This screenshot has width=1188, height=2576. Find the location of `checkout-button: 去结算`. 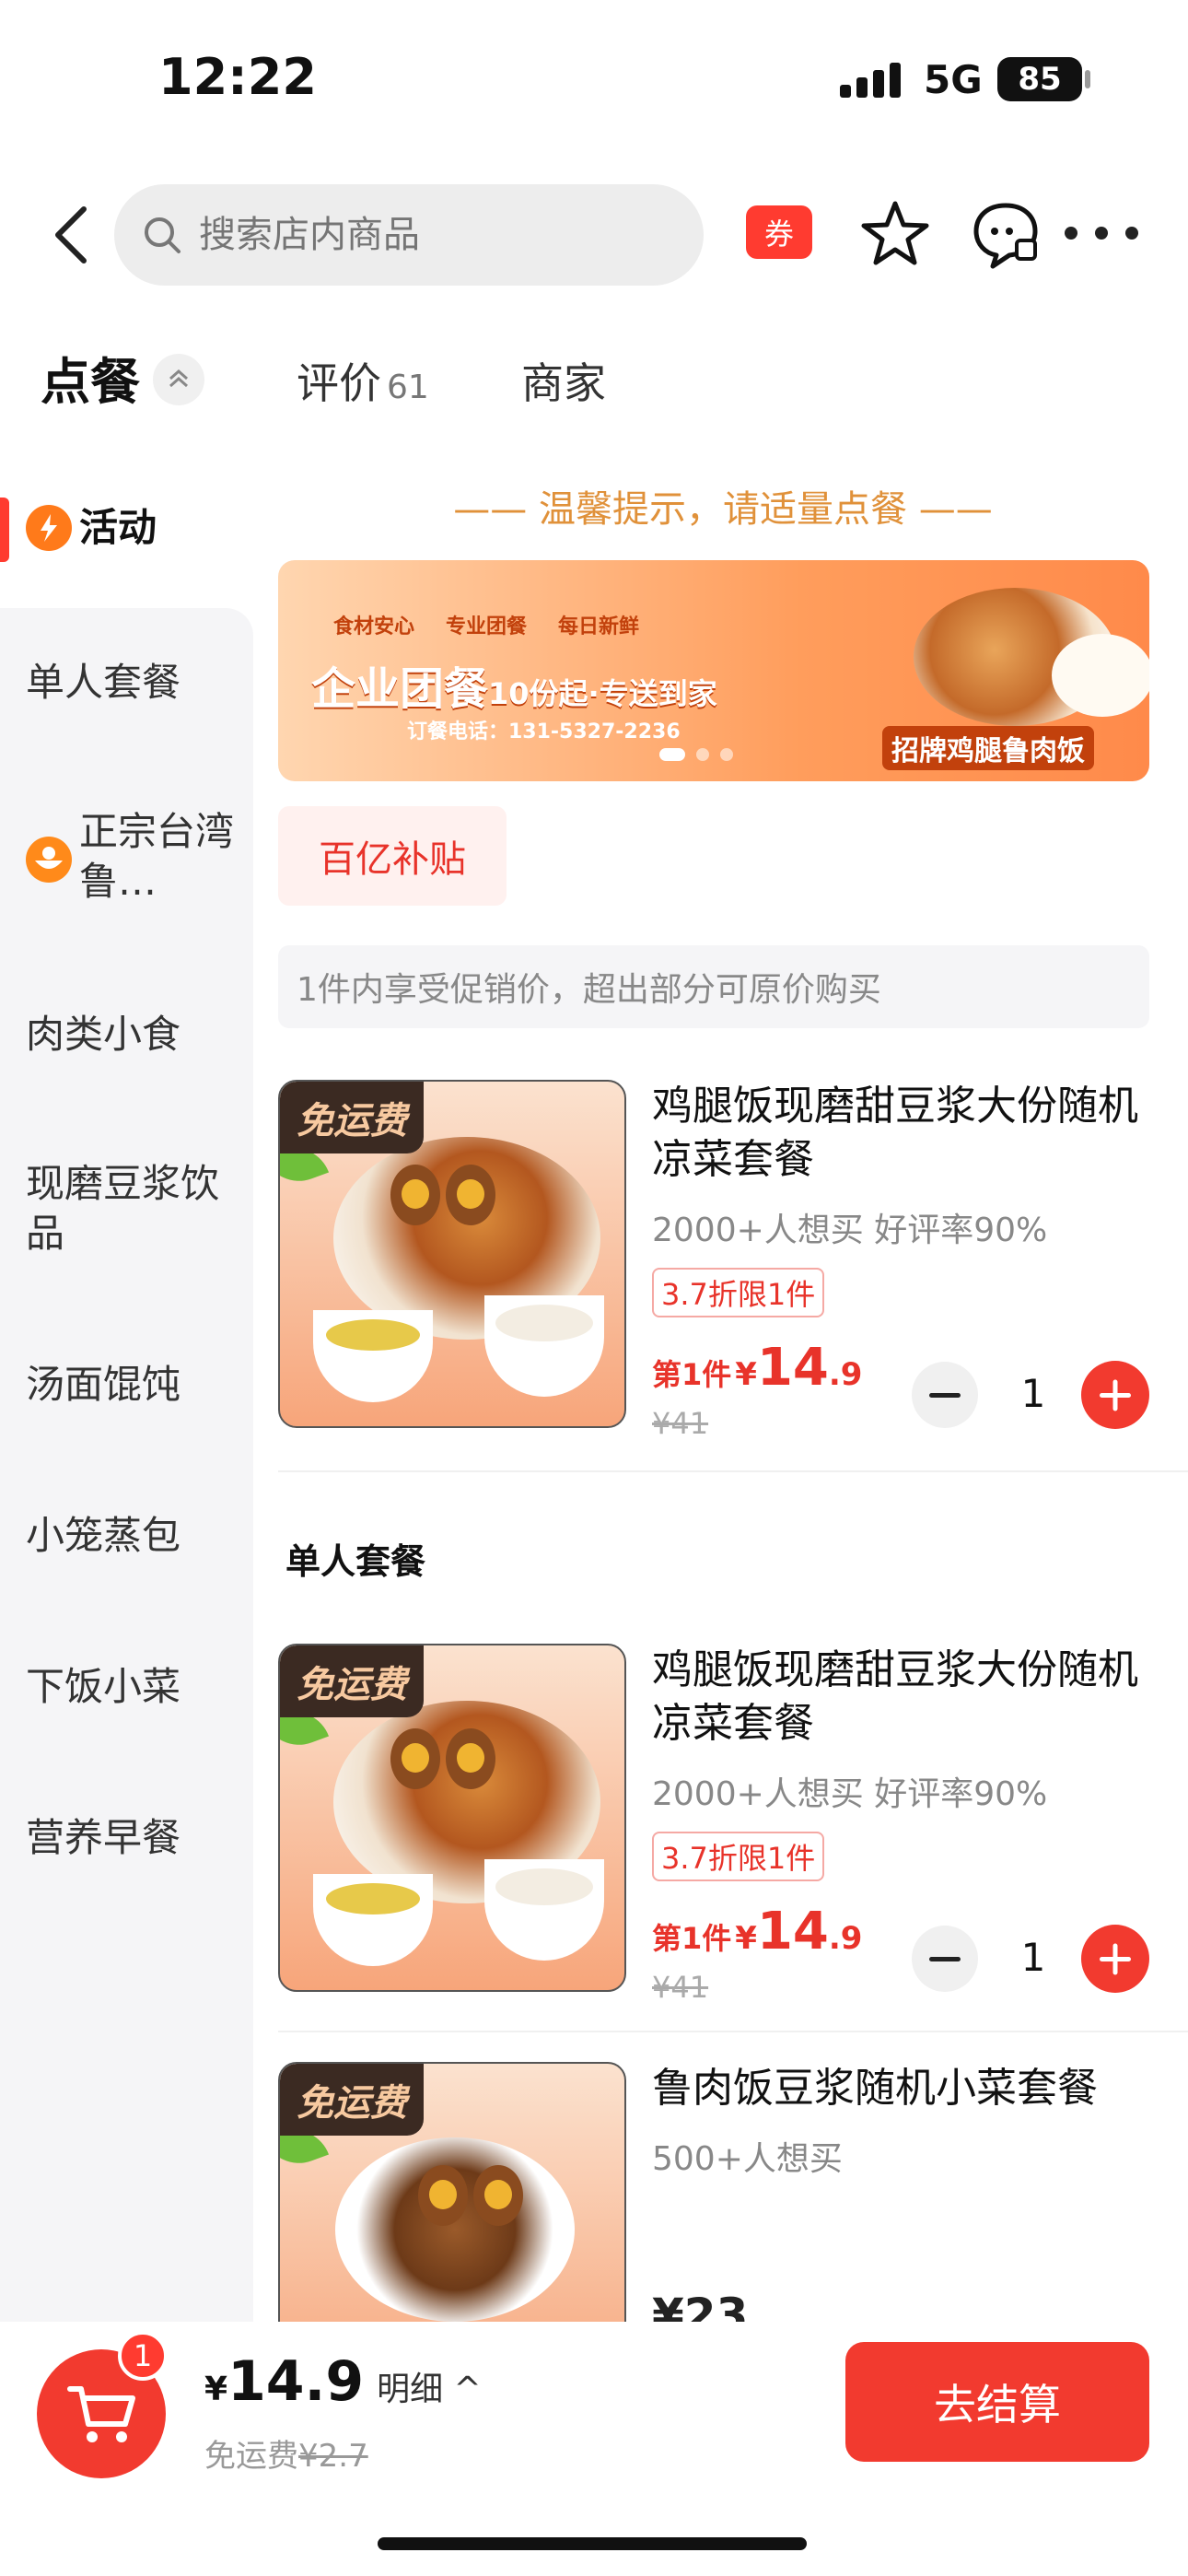

checkout-button: 去结算 is located at coordinates (997, 2402).